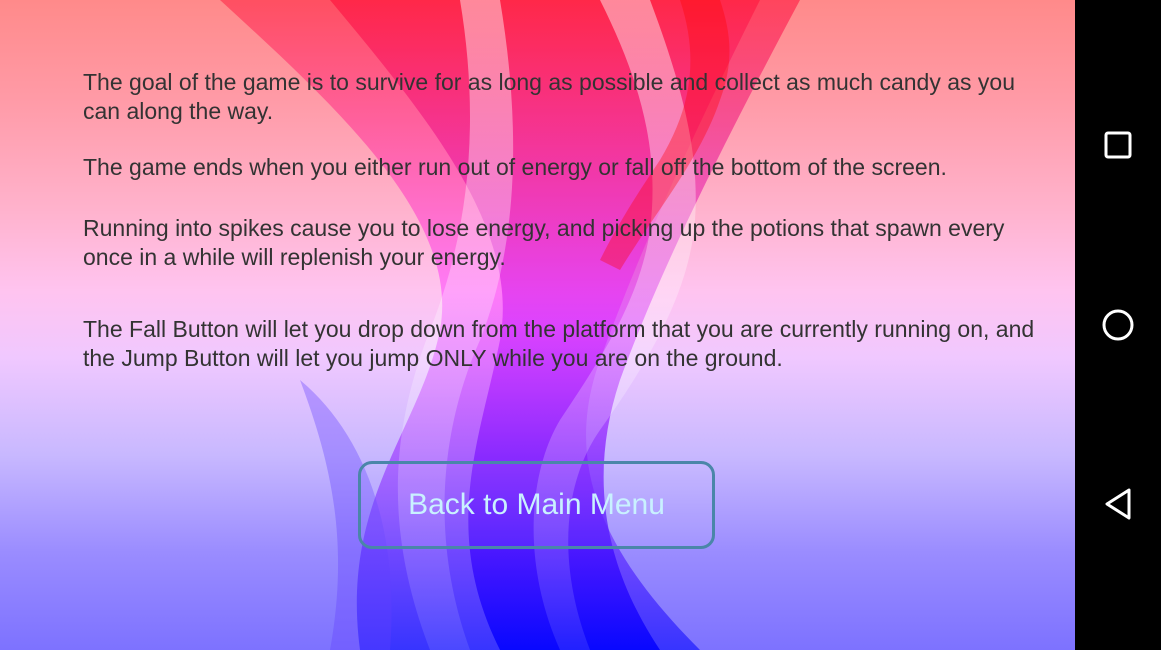  I want to click on back-button, so click(1118, 504).